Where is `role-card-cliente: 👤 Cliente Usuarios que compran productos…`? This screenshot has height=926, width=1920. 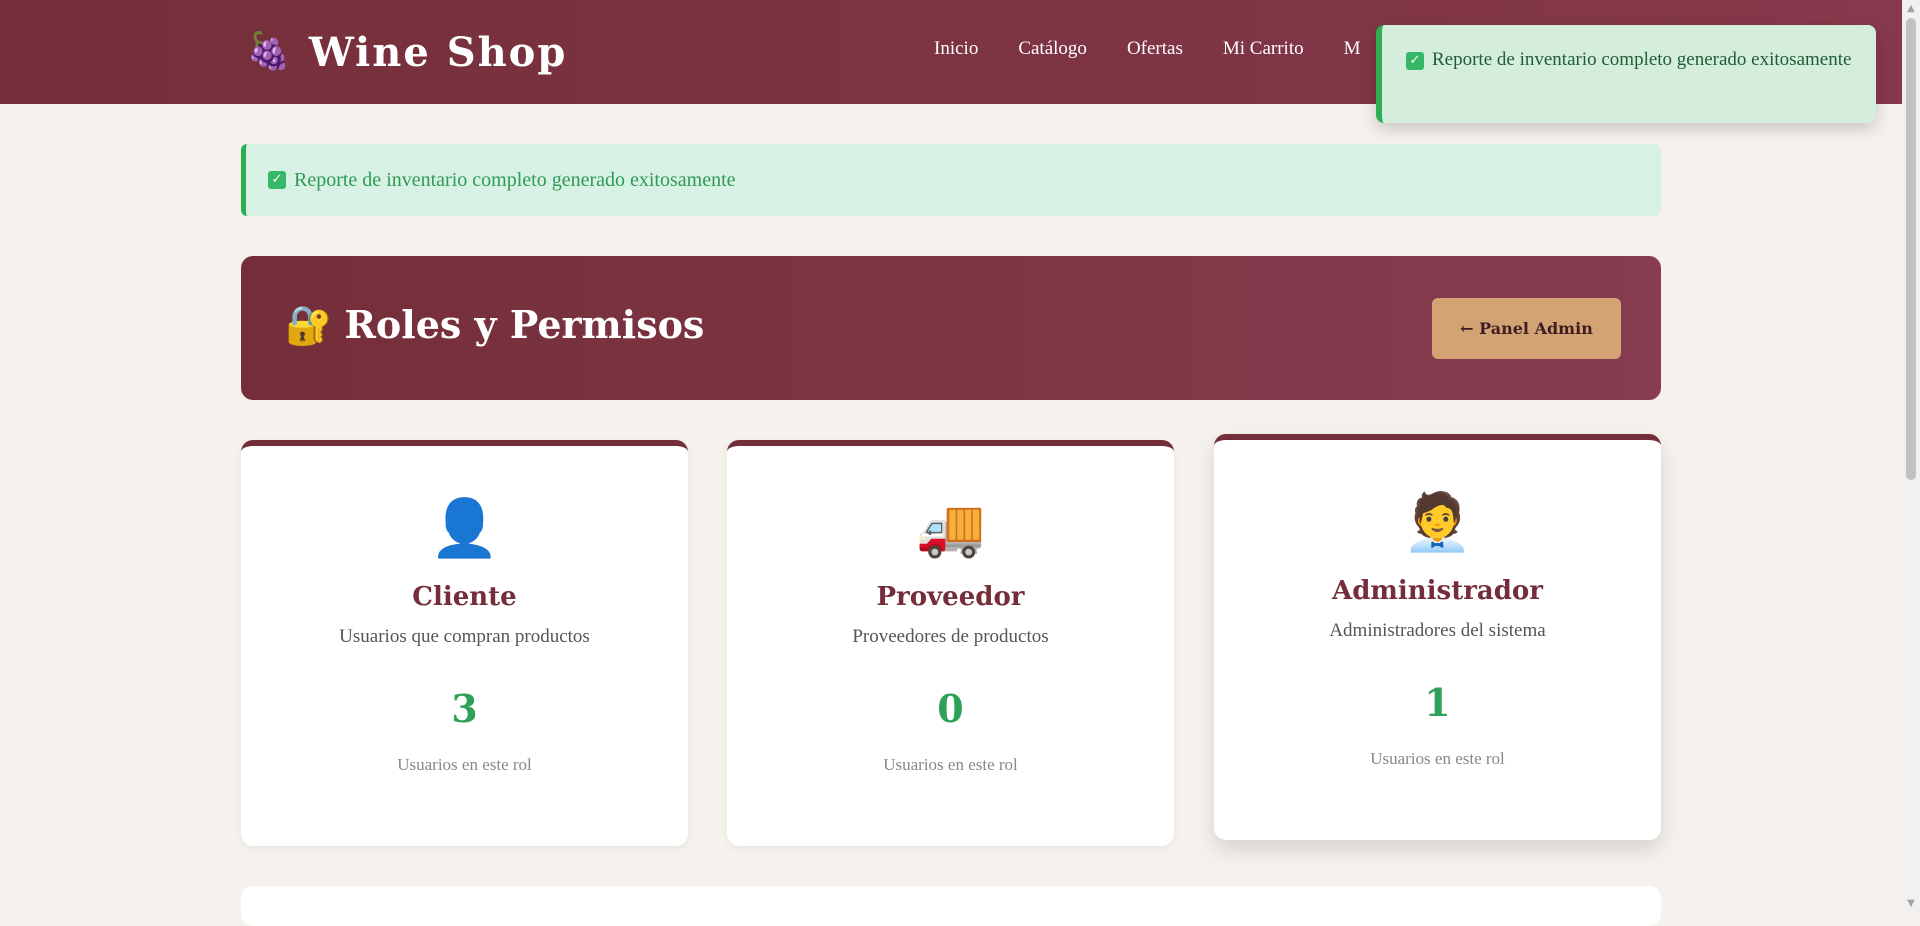
role-card-cliente: 👤 Cliente Usuarios que compran productos… is located at coordinates (464, 643).